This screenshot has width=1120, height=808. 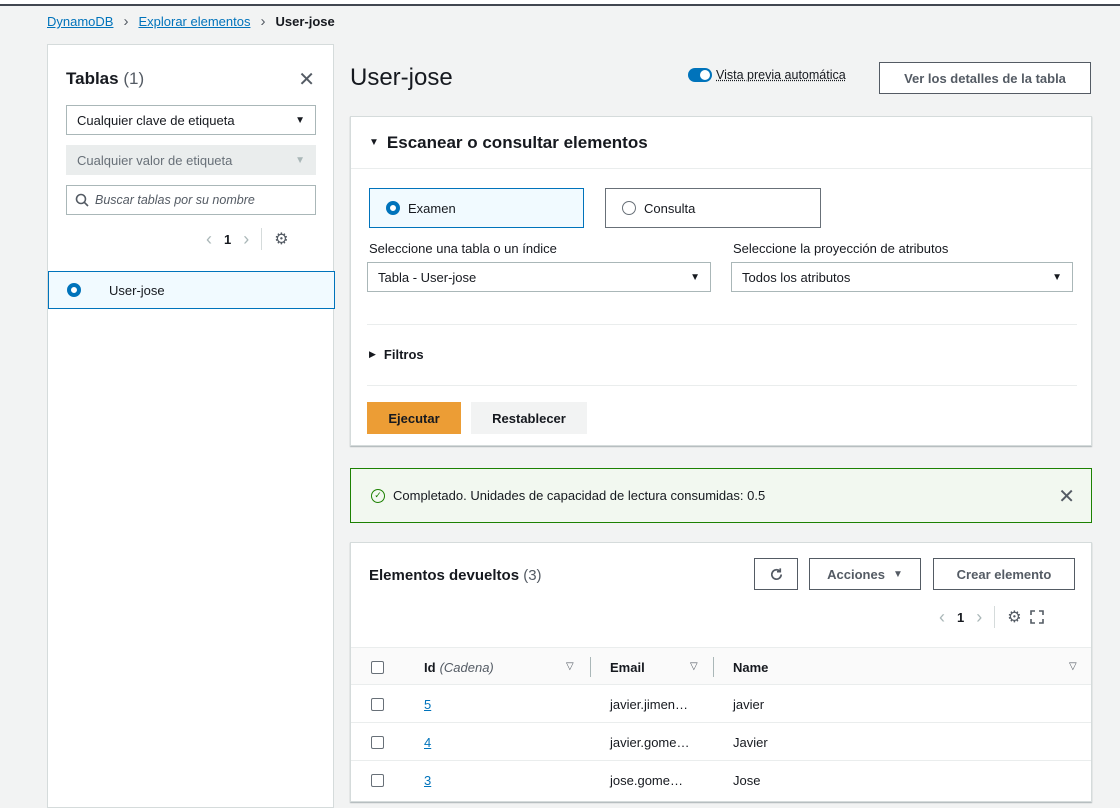 What do you see at coordinates (517, 142) in the screenshot?
I see `scan-query-title: Escanear o consultar elementos` at bounding box center [517, 142].